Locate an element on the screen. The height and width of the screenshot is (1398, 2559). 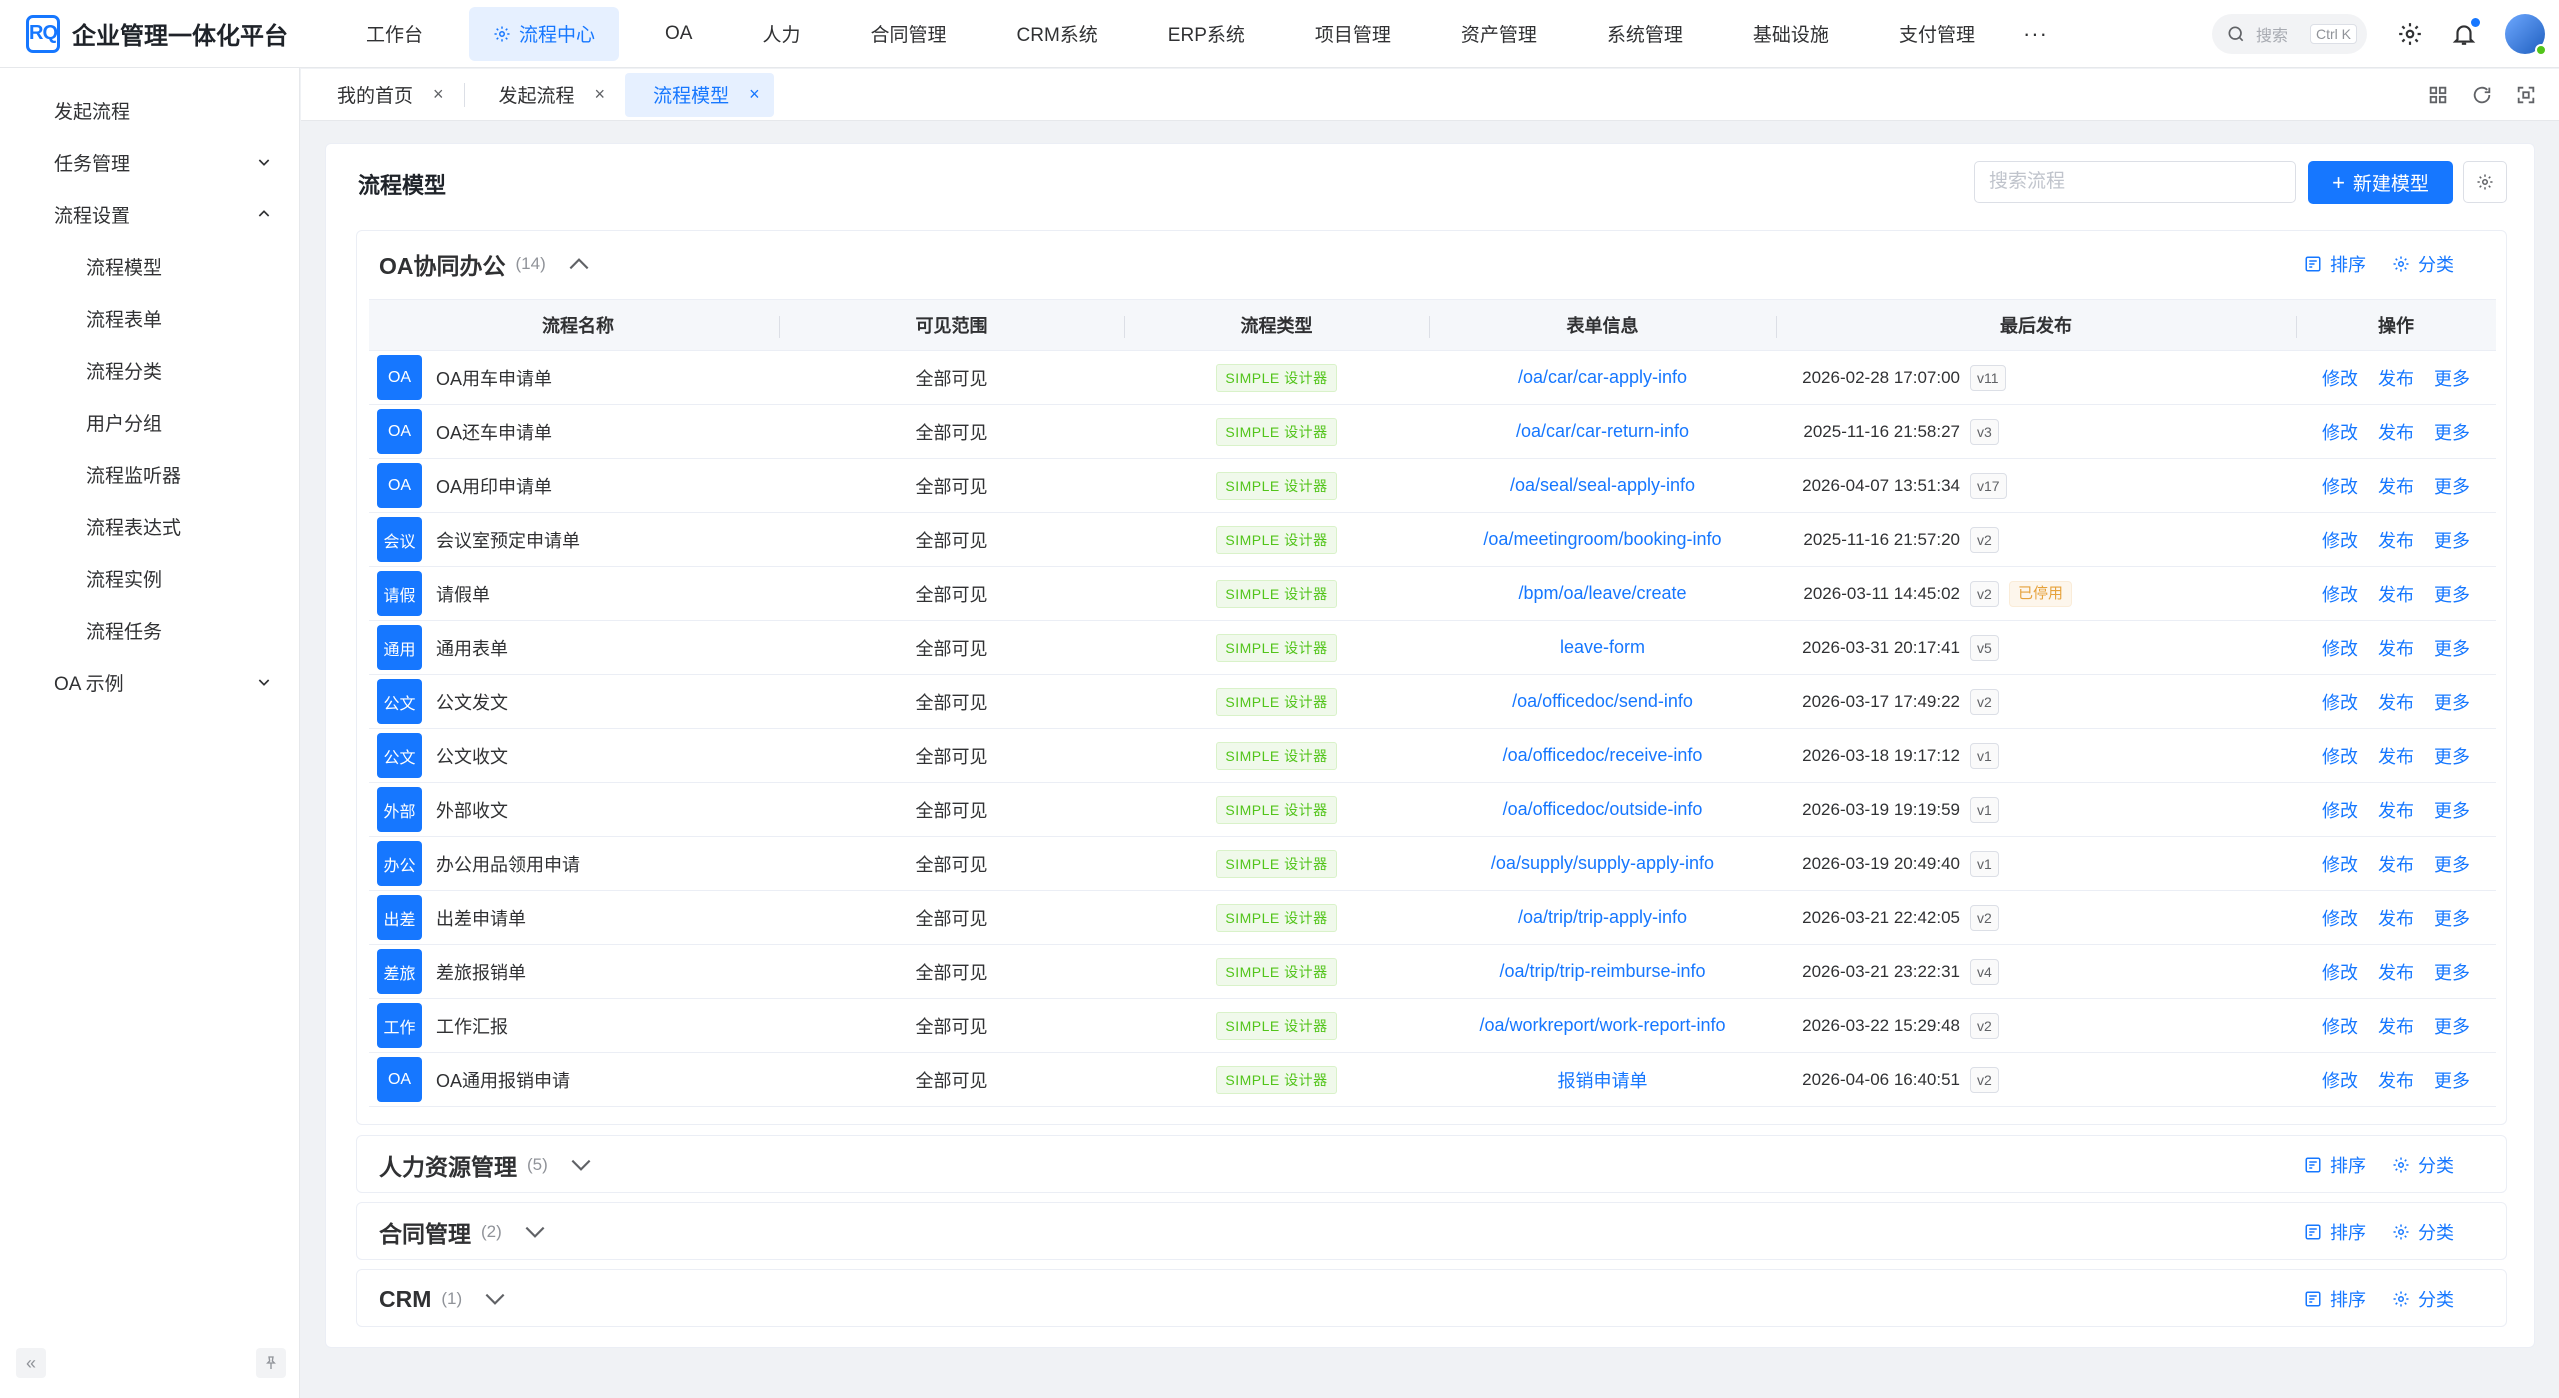
form-link: /oa/car/car-return-info is located at coordinates (1602, 431).